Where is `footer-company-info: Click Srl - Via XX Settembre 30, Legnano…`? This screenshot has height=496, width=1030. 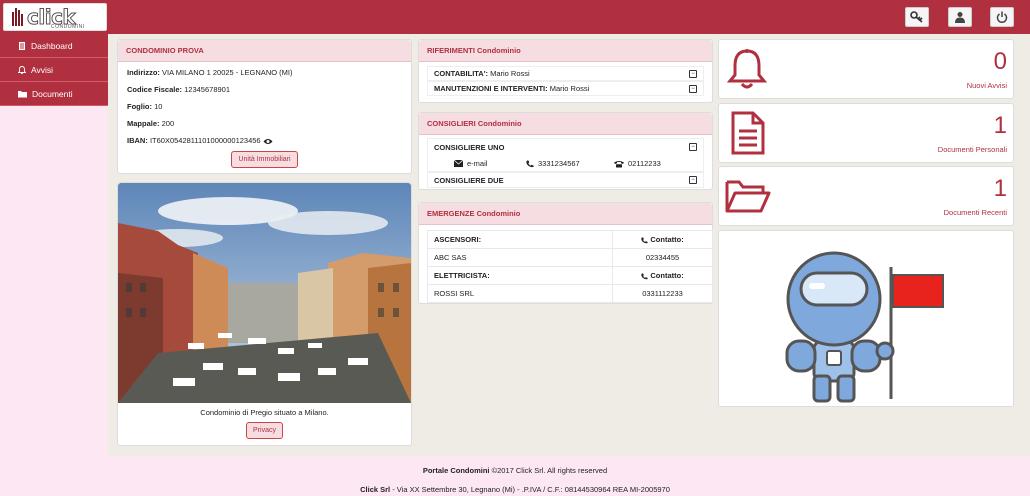 footer-company-info: Click Srl - Via XX Settembre 30, Legnano… is located at coordinates (515, 489).